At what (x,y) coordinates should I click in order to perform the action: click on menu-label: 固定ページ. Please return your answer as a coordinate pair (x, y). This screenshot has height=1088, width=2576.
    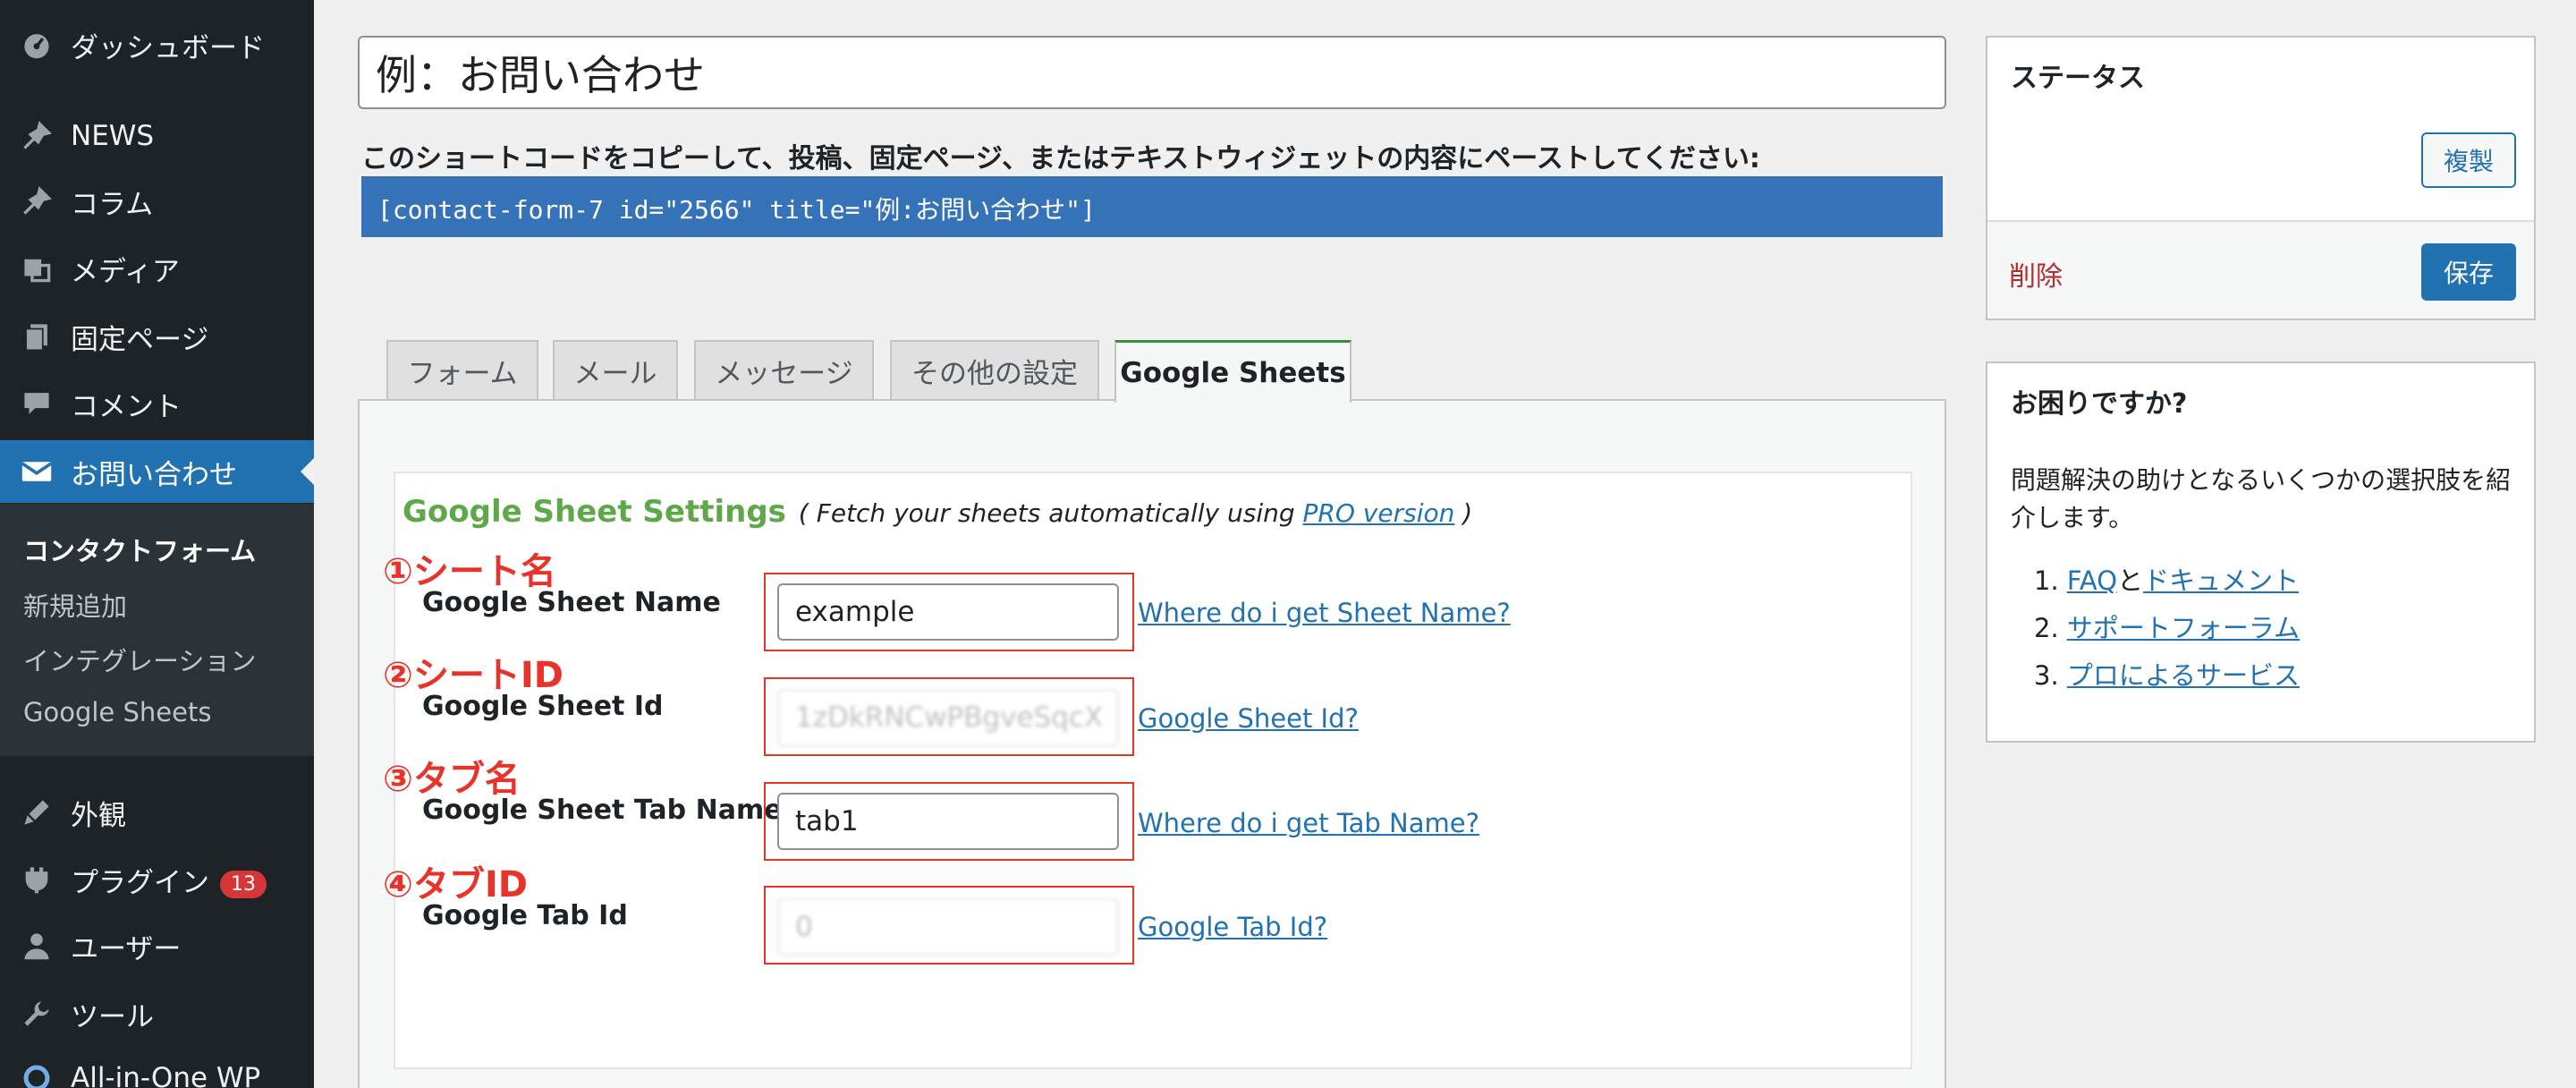
    Looking at the image, I should click on (140, 339).